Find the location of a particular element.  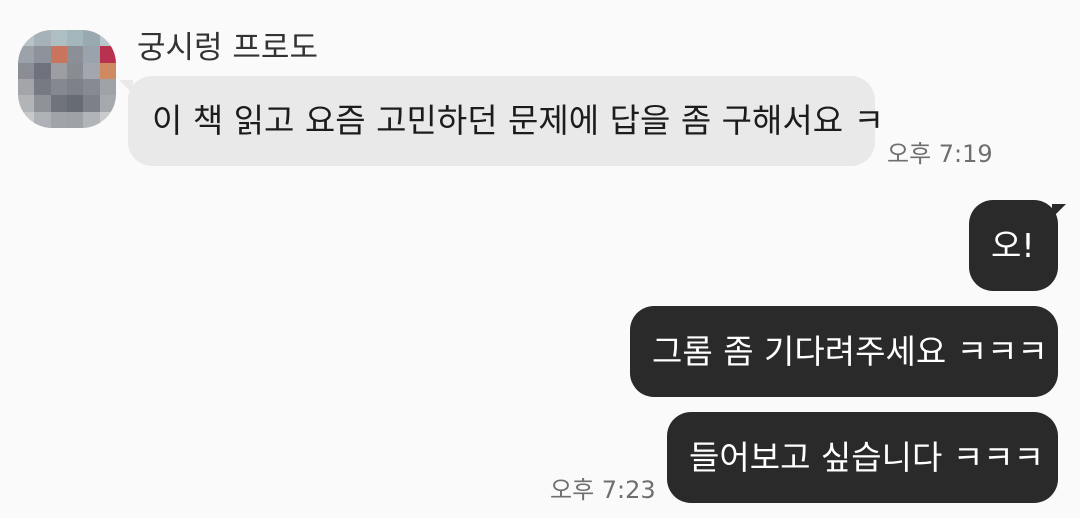

outgoing-message-bubble: 그롬 좀 기다려주세요 ㅋㅋㅋ is located at coordinates (844, 351).